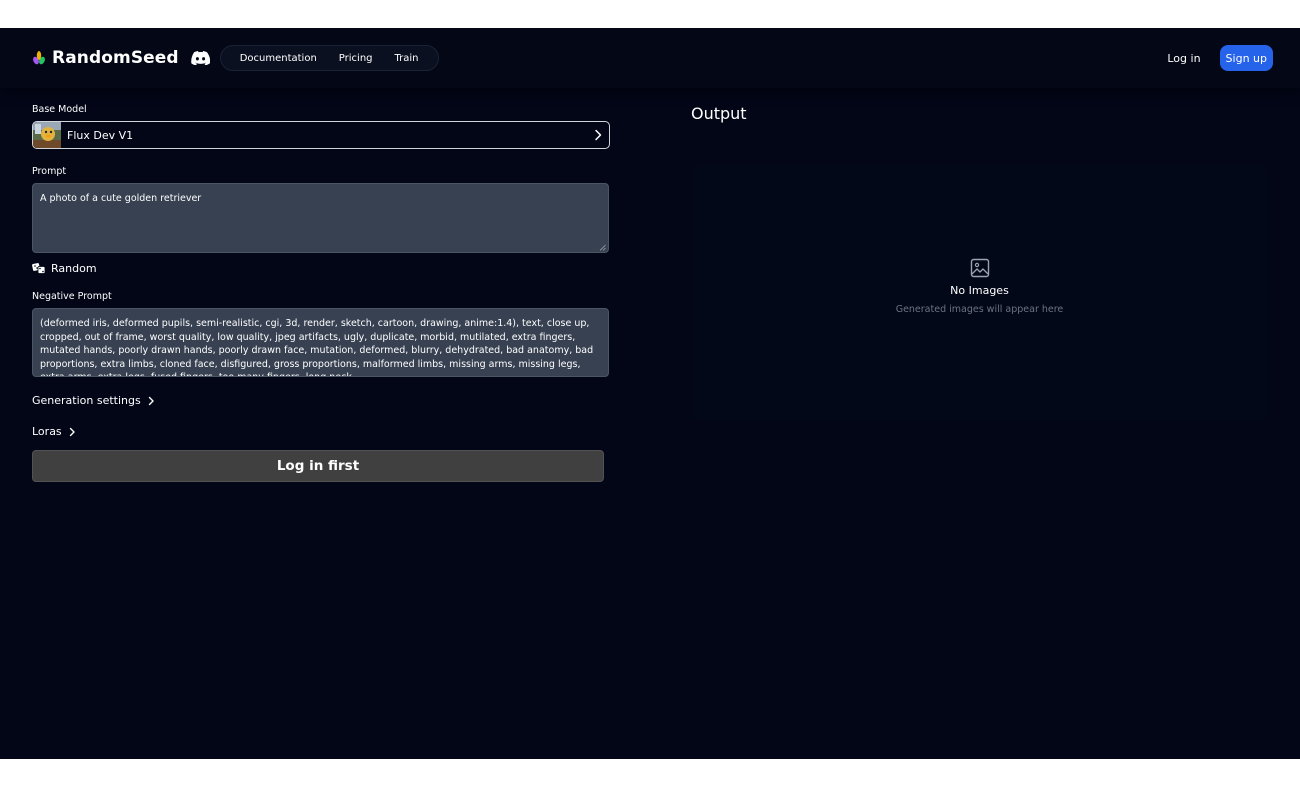 The image size is (1300, 788). Describe the element at coordinates (200, 58) in the screenshot. I see `discord-icon` at that location.